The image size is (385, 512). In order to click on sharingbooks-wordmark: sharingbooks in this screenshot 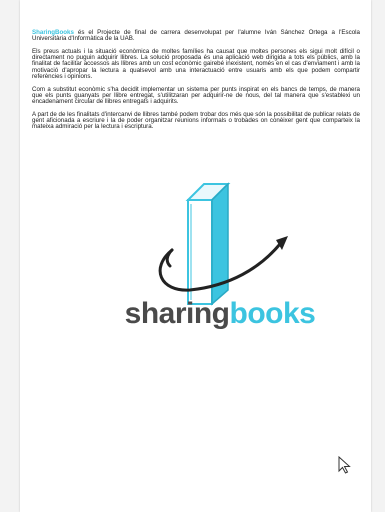, I will do `click(220, 314)`.